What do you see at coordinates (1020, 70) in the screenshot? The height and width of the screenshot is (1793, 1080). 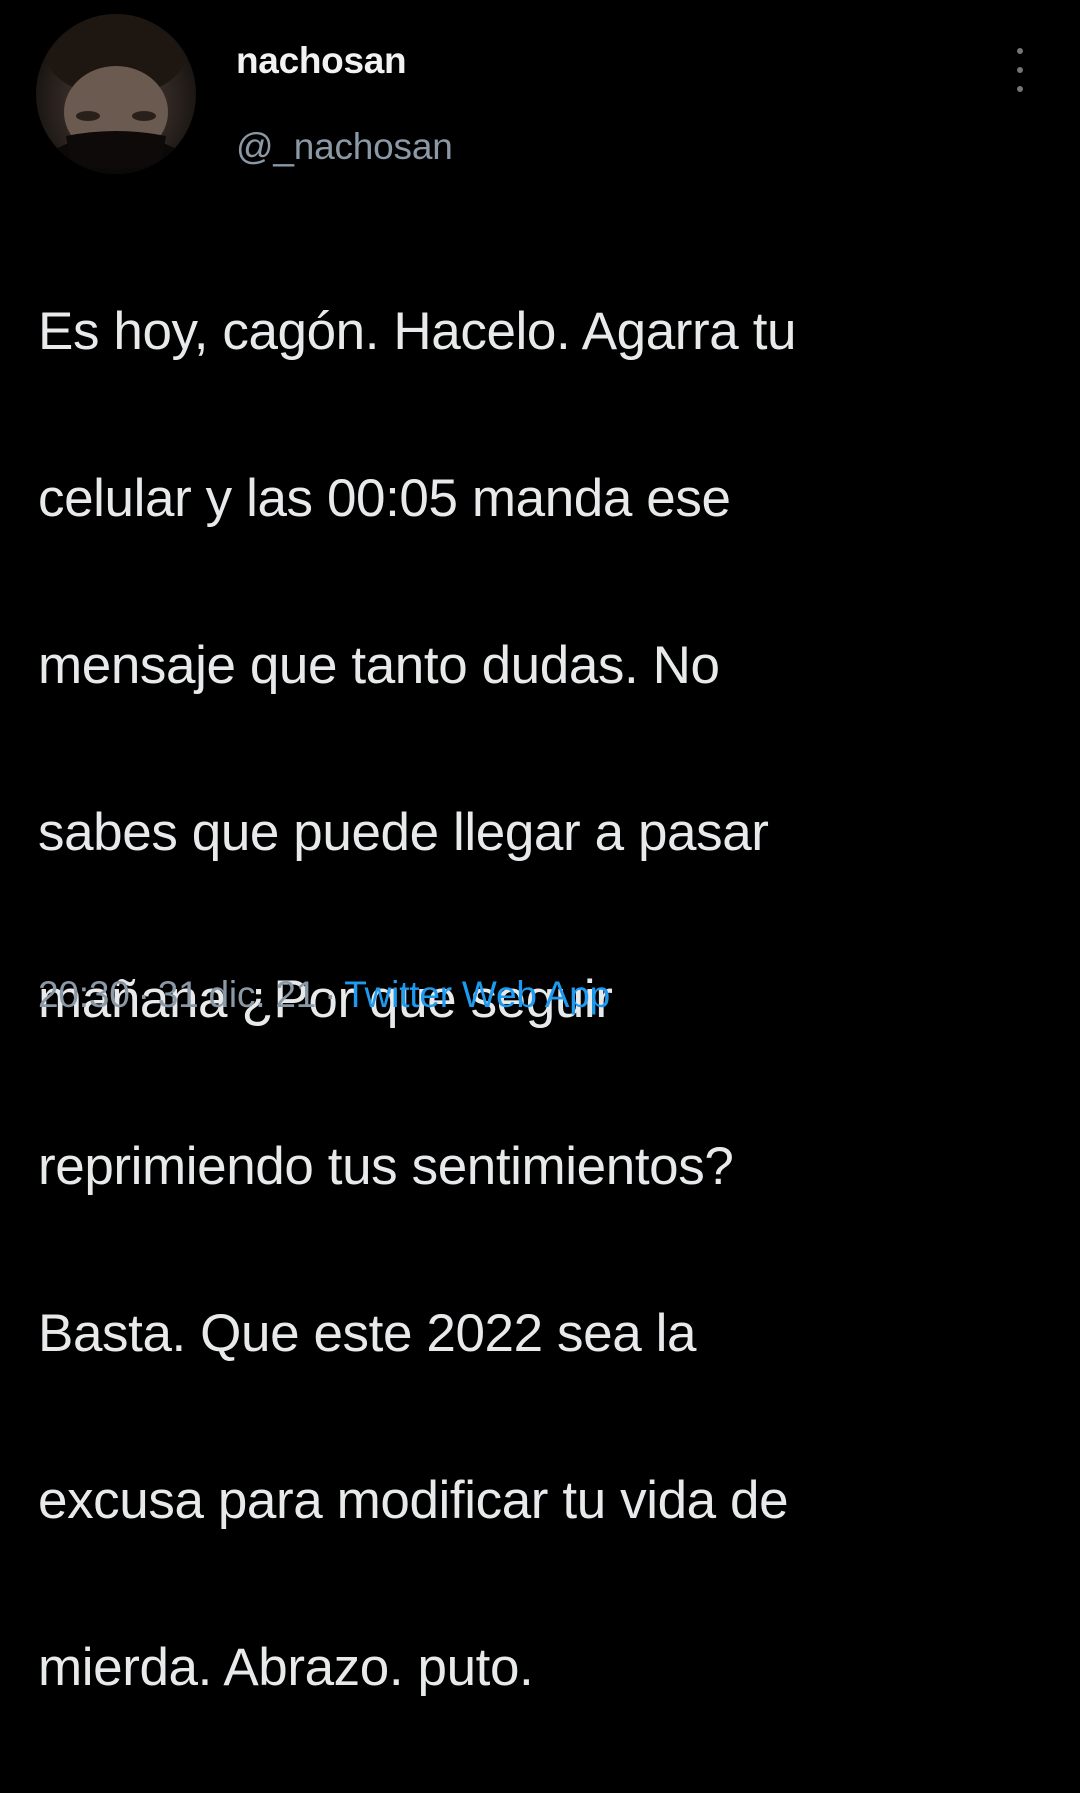 I see `more-vertical-icon` at bounding box center [1020, 70].